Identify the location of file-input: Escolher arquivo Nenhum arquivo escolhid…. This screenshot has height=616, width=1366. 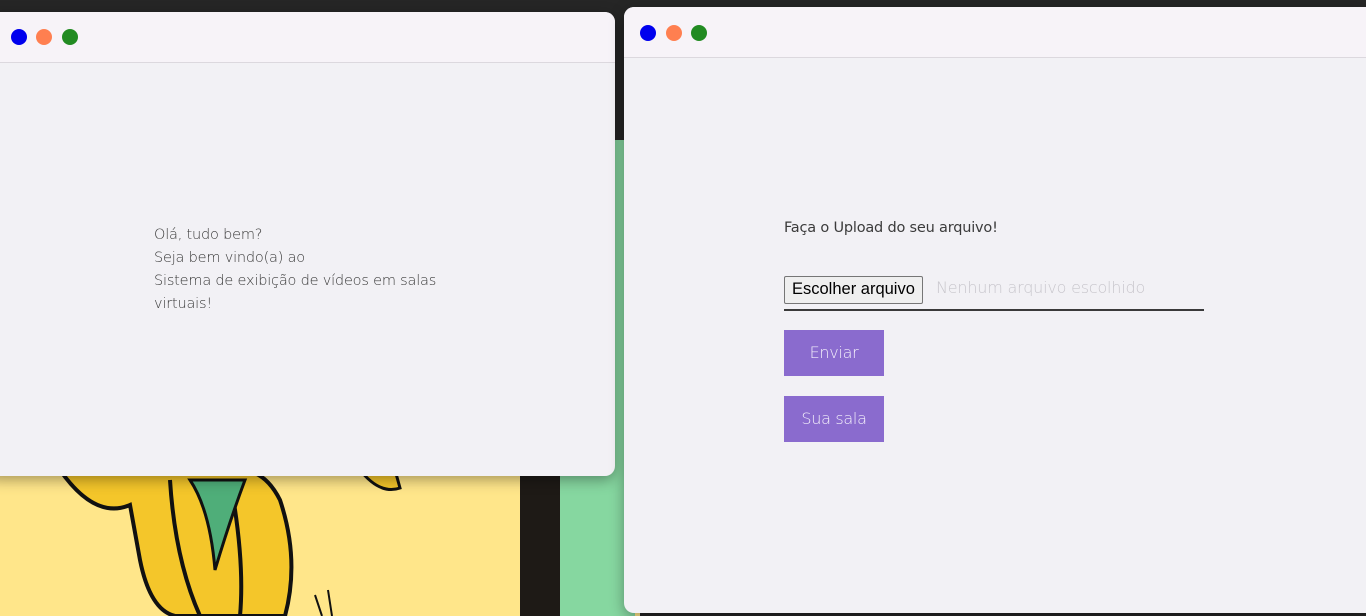
(994, 293).